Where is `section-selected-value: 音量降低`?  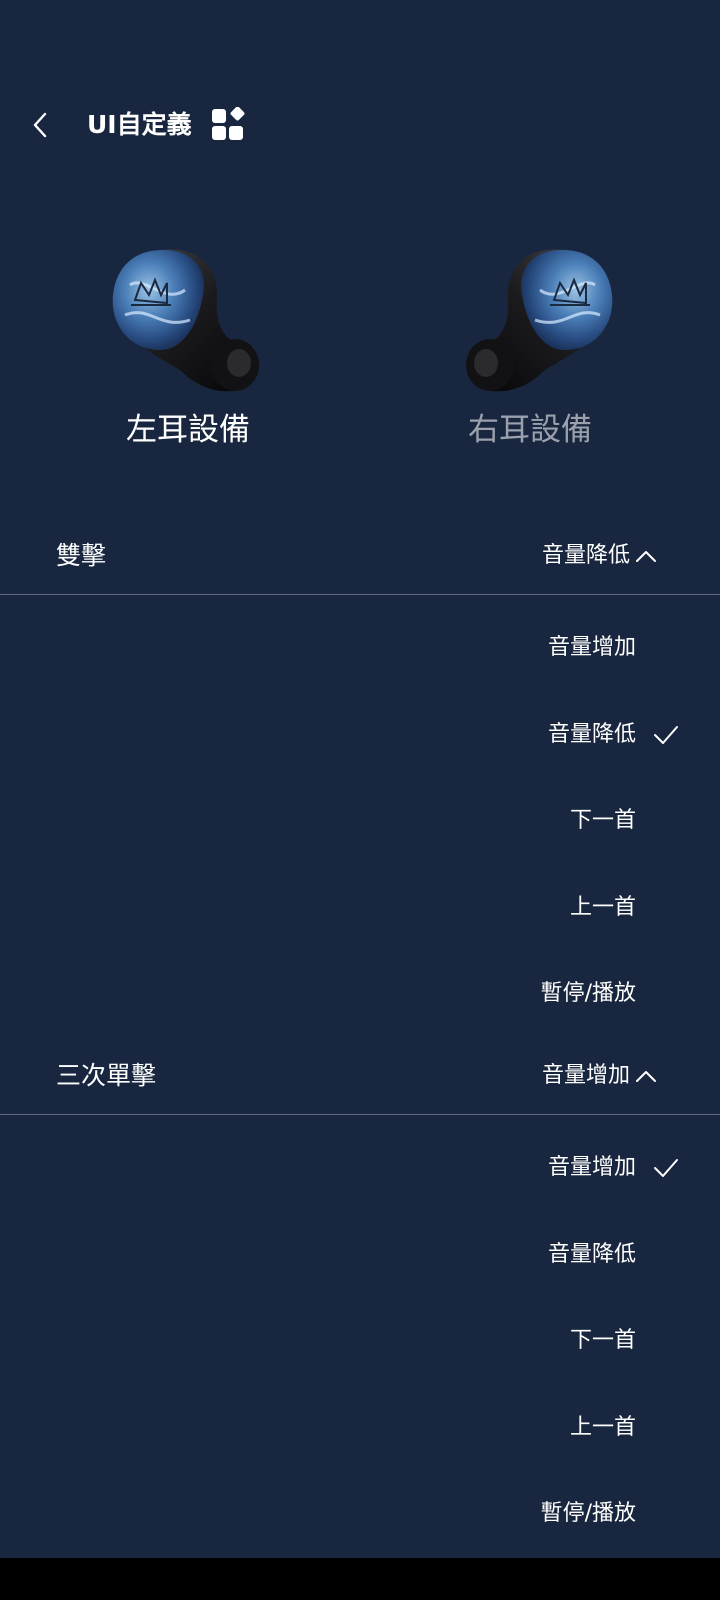
section-selected-value: 音量降低 is located at coordinates (585, 555).